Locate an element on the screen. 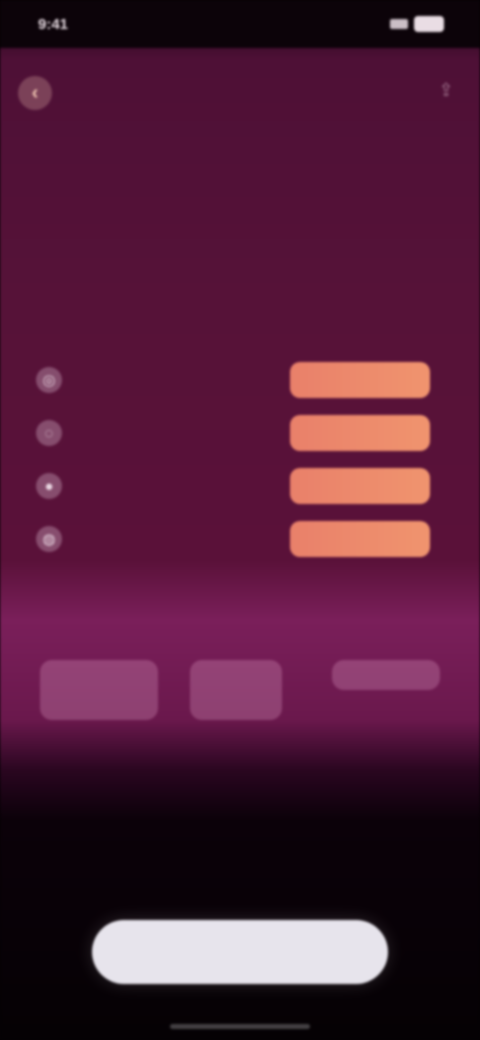 This screenshot has width=480, height=1040. status-indicators is located at coordinates (417, 24).